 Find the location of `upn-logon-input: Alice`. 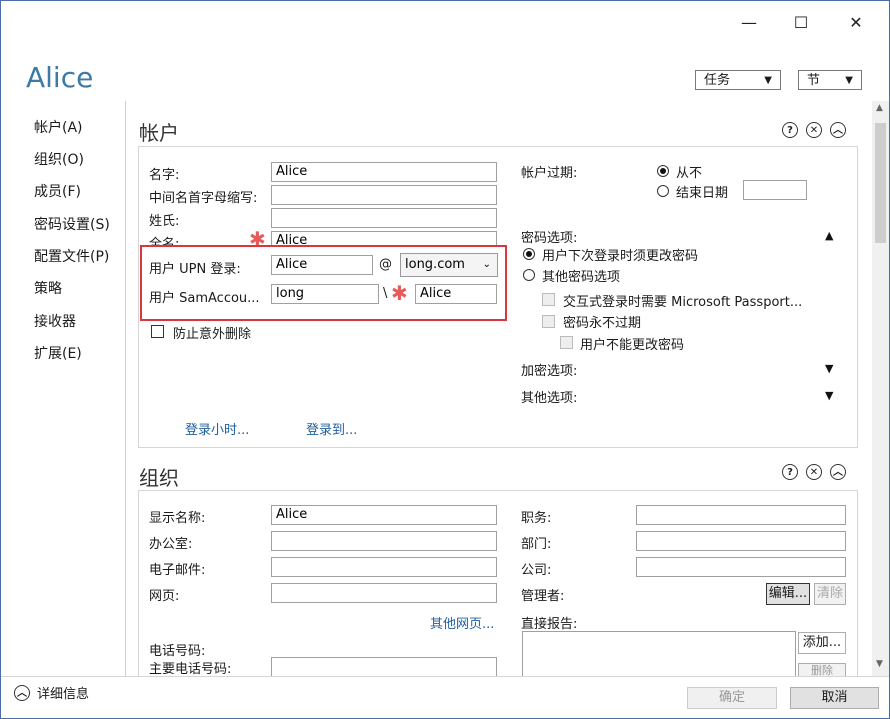

upn-logon-input: Alice is located at coordinates (322, 265).